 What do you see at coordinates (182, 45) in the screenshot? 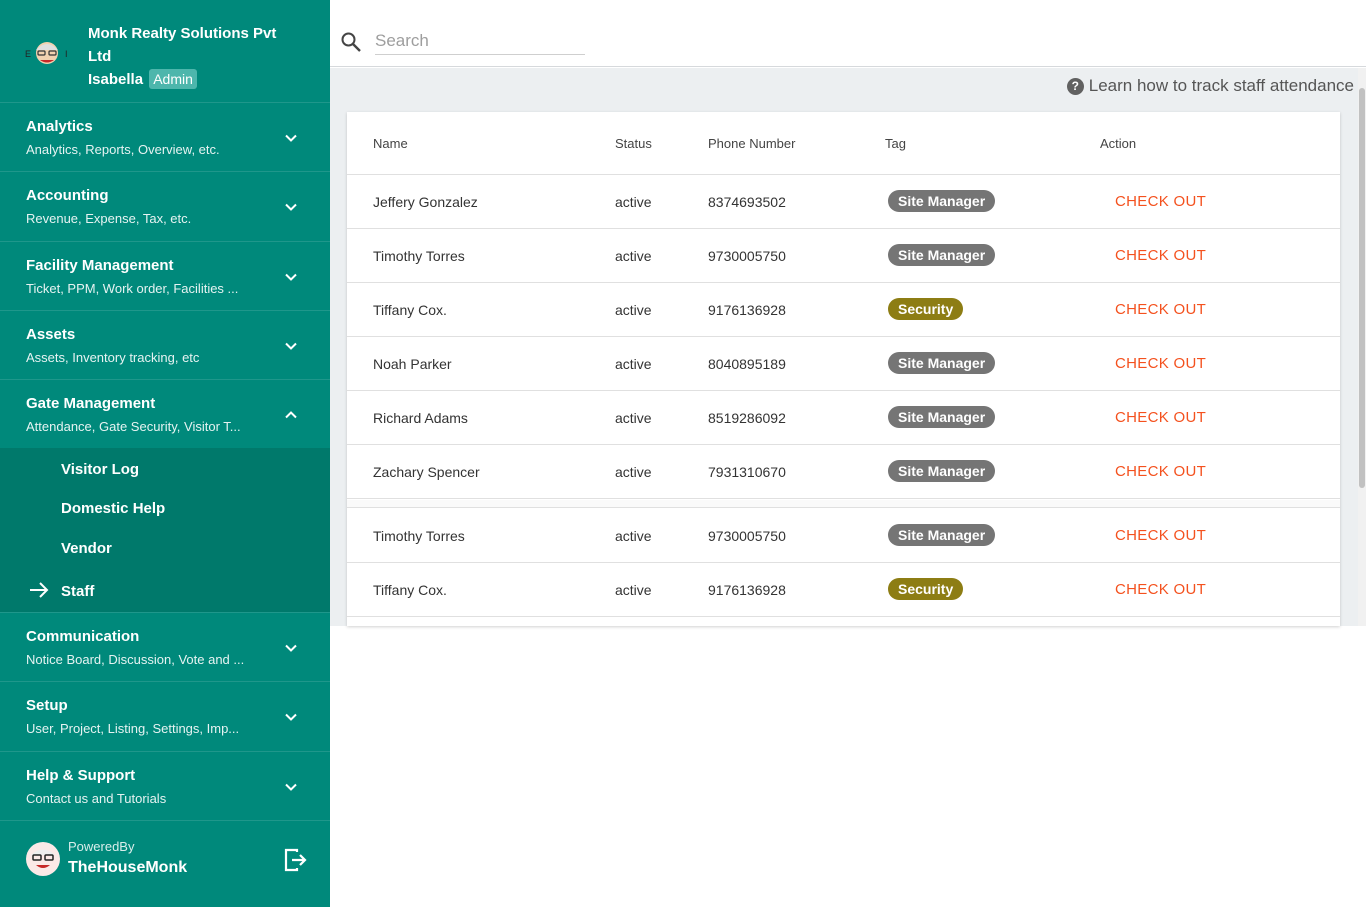
I see `org-name: Monk Realty Solutions Pvt Ltd` at bounding box center [182, 45].